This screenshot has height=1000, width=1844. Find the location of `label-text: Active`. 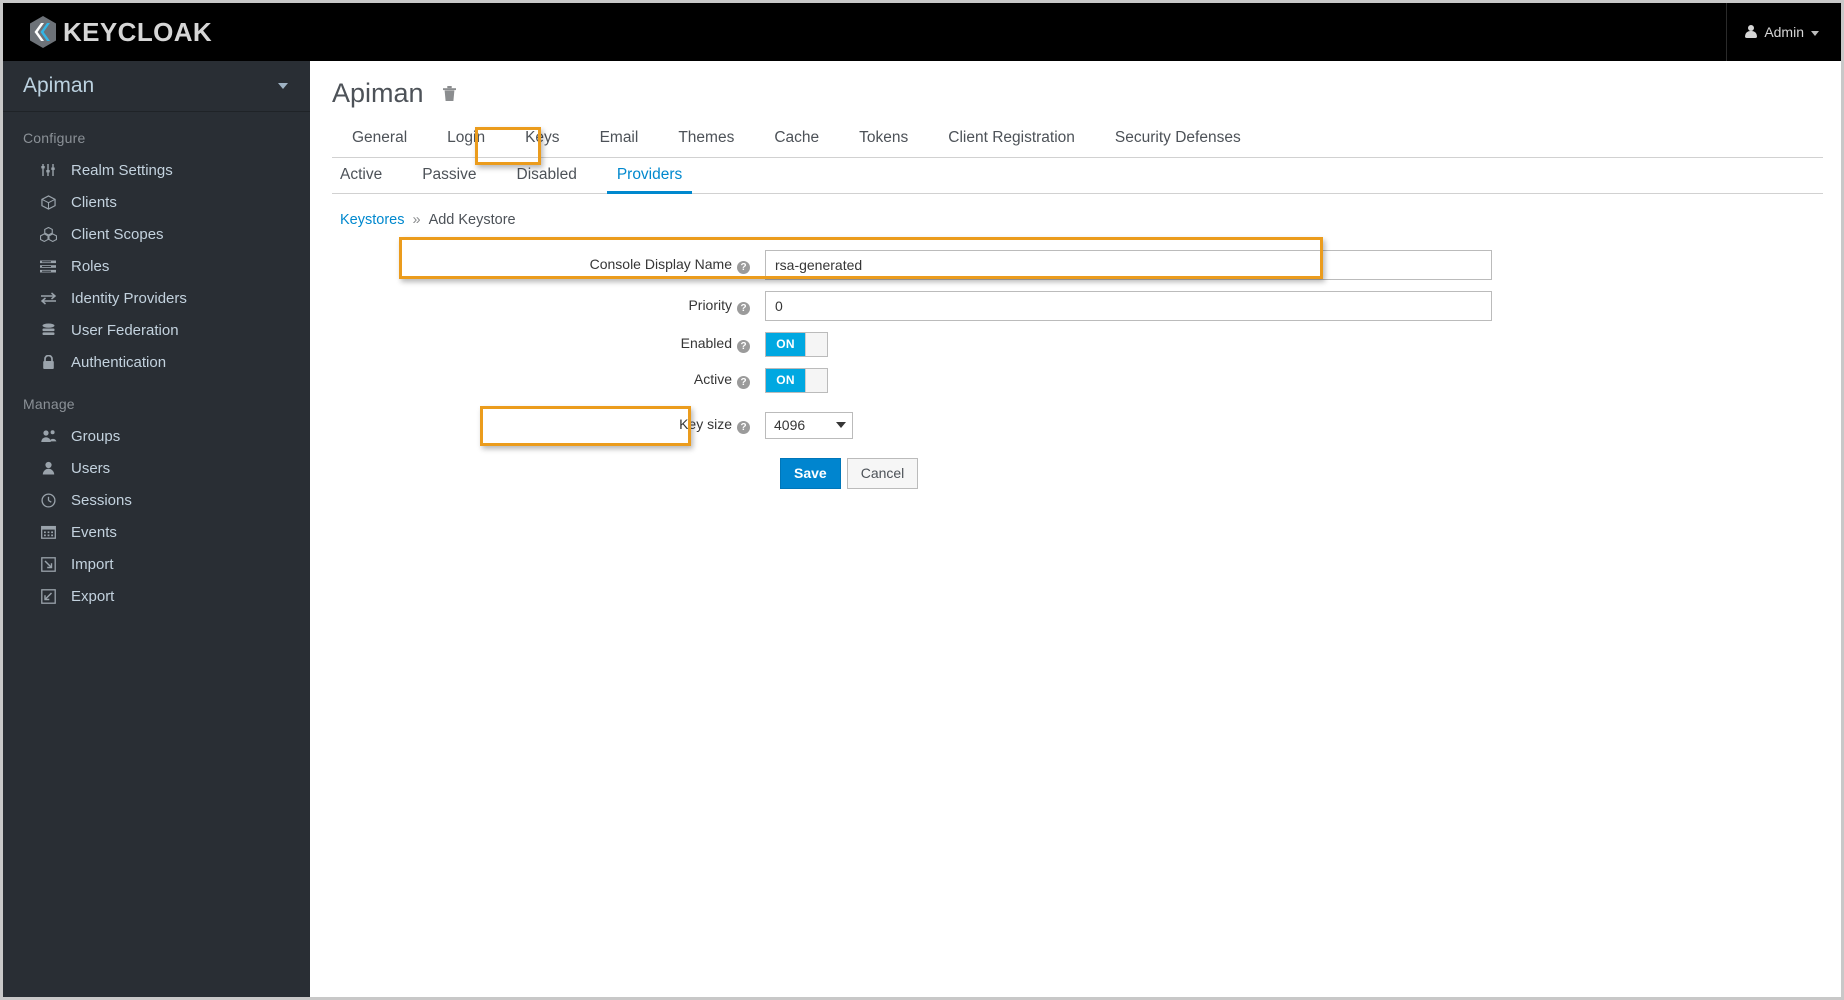

label-text: Active is located at coordinates (712, 379).